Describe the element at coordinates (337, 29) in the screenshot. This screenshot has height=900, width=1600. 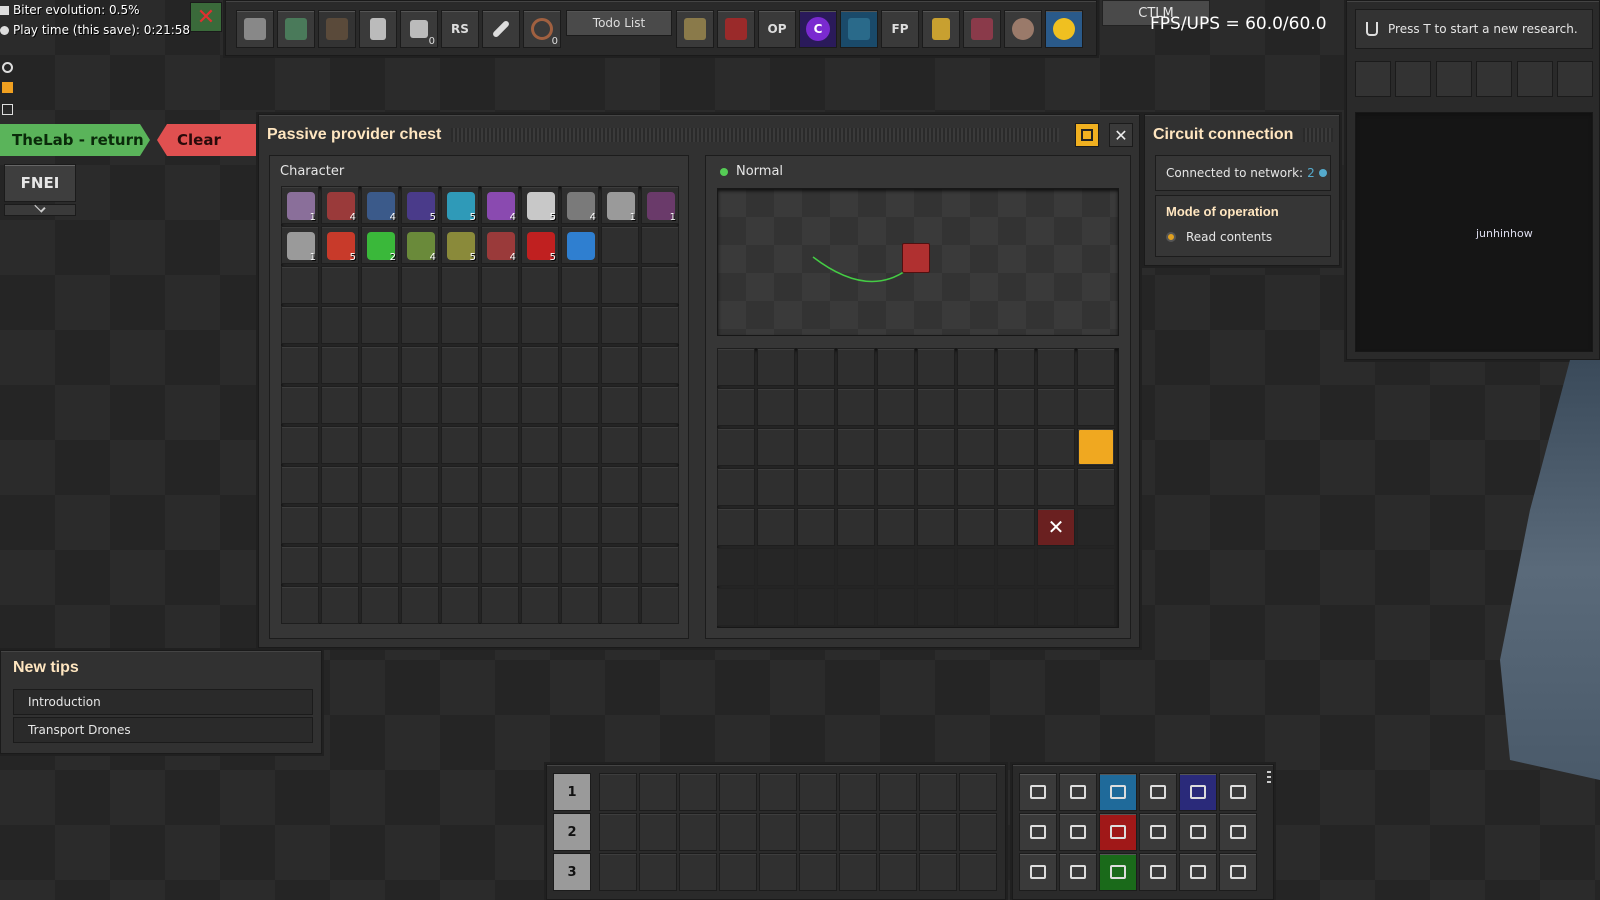
I see `chest-button` at that location.